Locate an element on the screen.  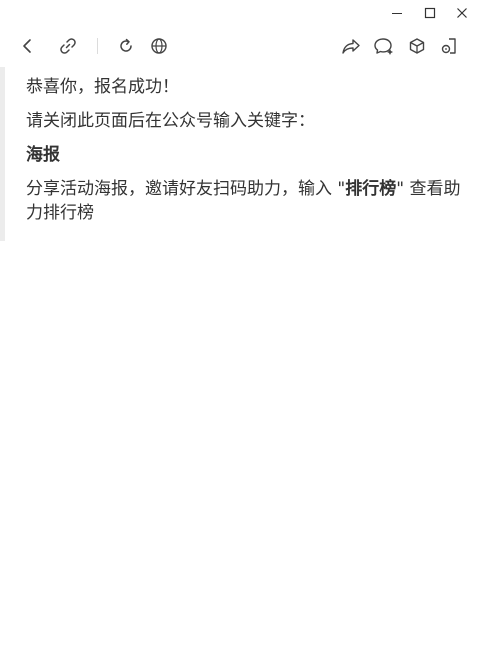
open-in-browser-button is located at coordinates (159, 46).